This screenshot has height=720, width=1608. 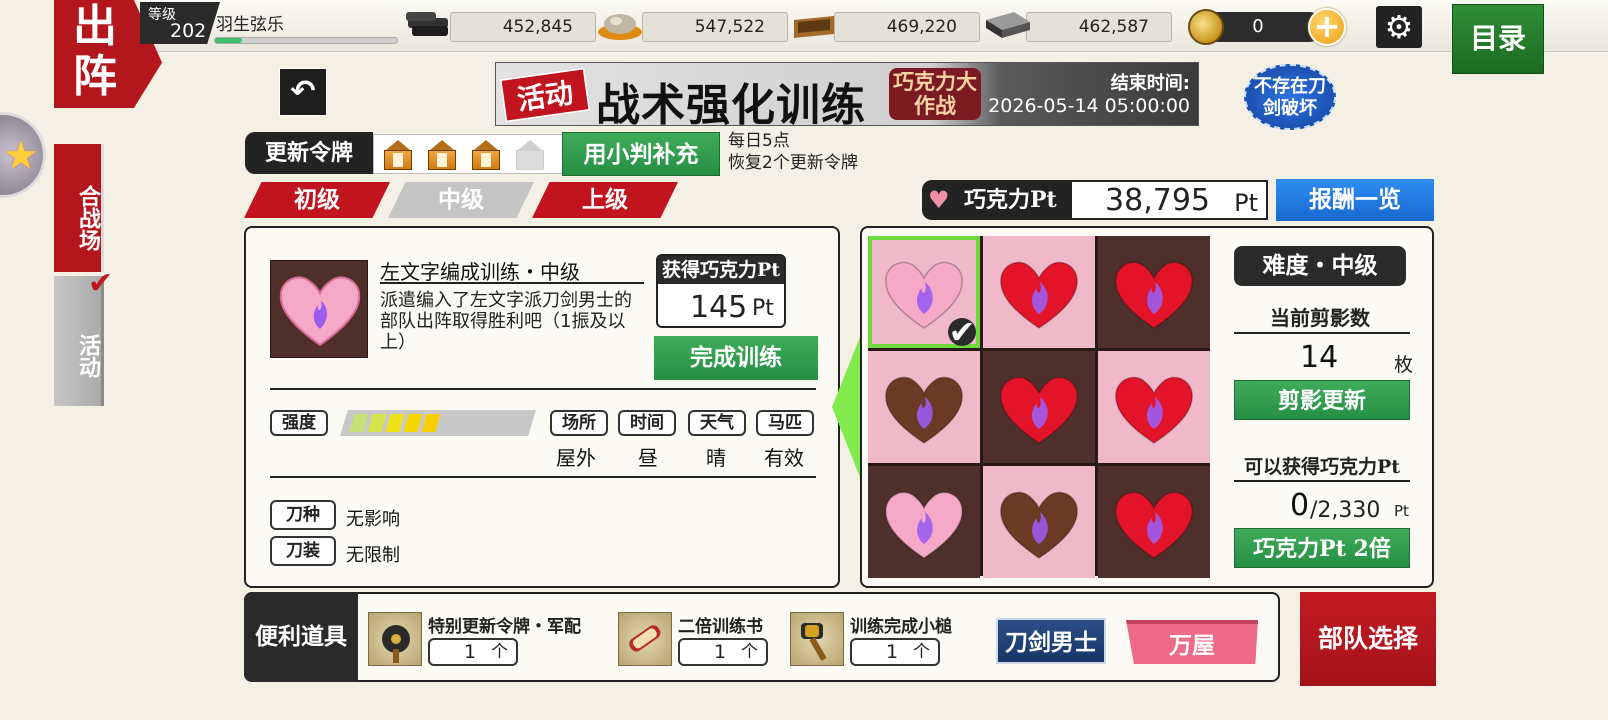 I want to click on koban-value: 0, so click(x=1258, y=26).